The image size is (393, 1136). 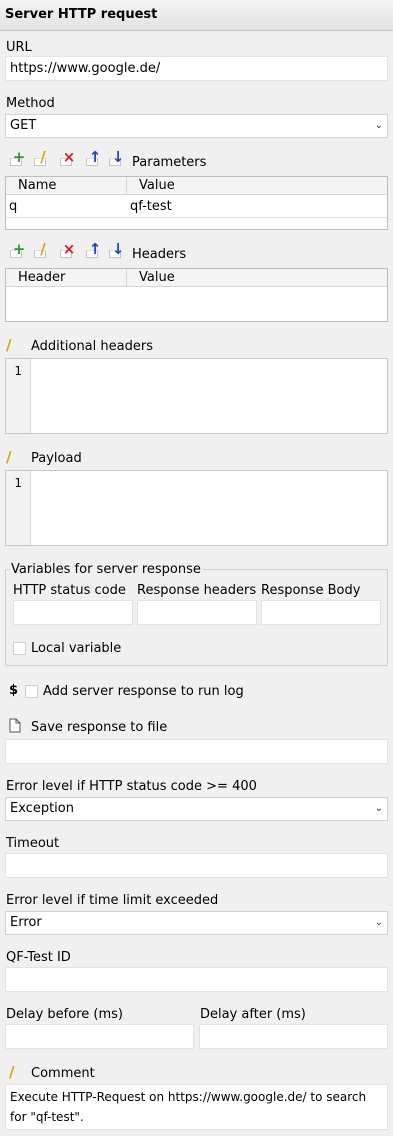 What do you see at coordinates (41, 277) in the screenshot?
I see `column-header-header: Header` at bounding box center [41, 277].